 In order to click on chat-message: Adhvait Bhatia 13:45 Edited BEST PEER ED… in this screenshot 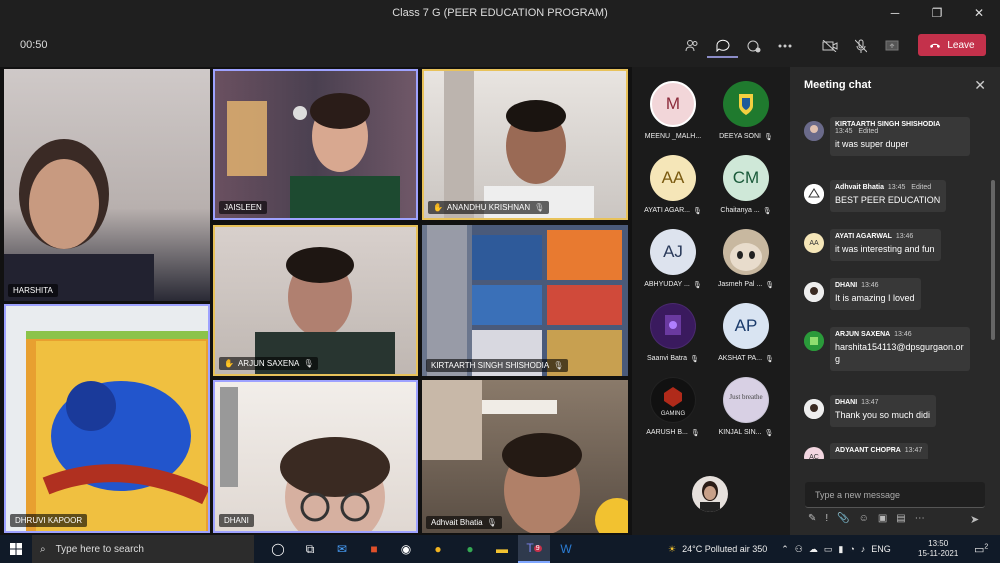, I will do `click(875, 196)`.